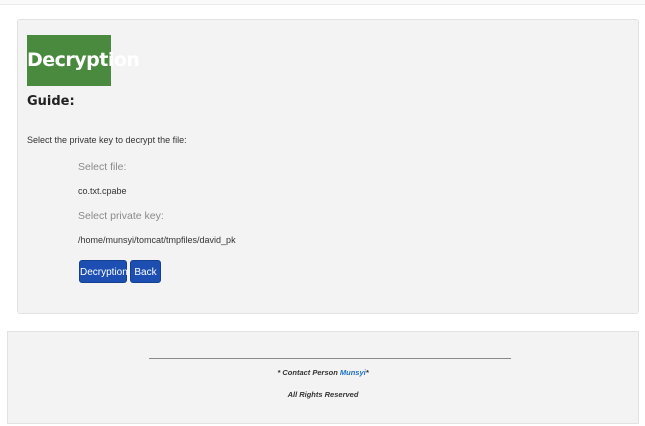 The width and height of the screenshot is (645, 426). Describe the element at coordinates (323, 394) in the screenshot. I see `copyright-text: All Rights Reserved` at that location.